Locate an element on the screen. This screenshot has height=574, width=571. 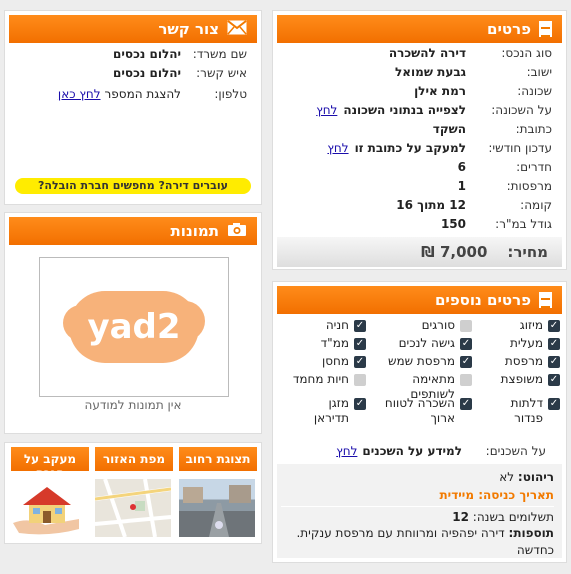
entry-date-label: תאריך כניסה: is located at coordinates (516, 495).